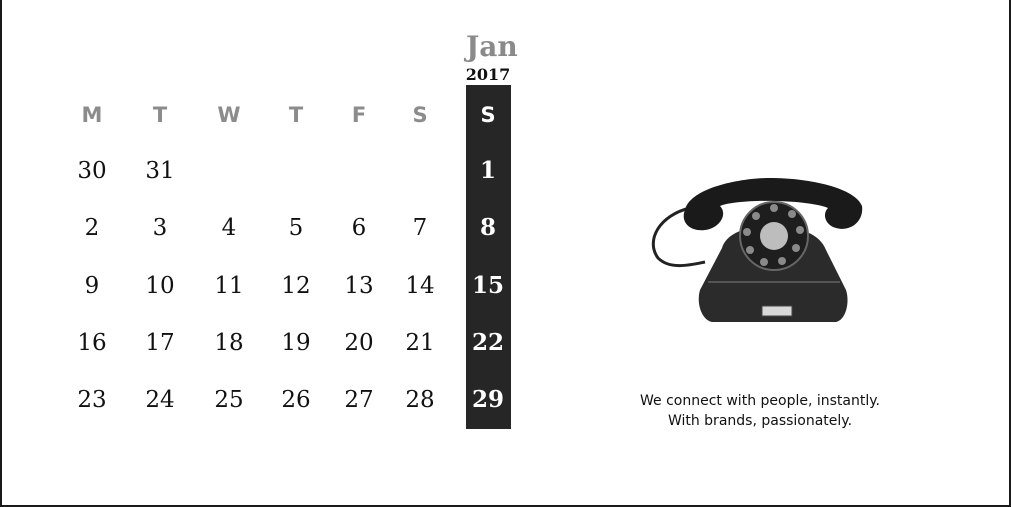  I want to click on weekday-header: W, so click(229, 115).